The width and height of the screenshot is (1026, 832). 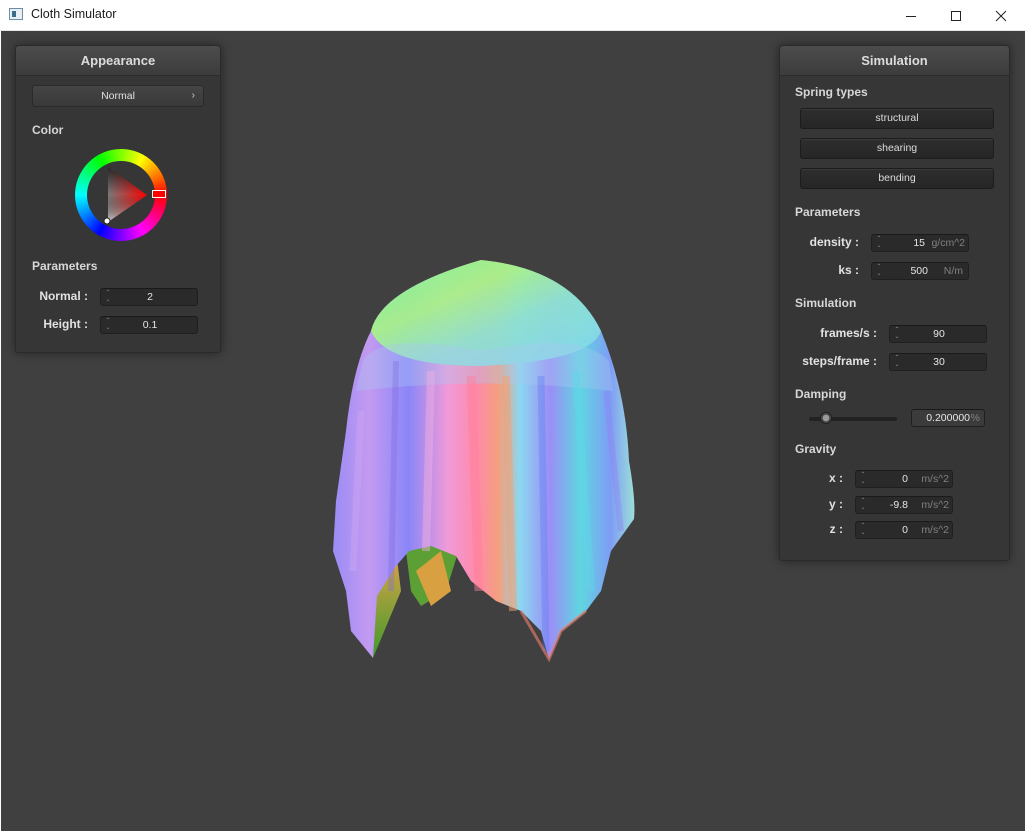 What do you see at coordinates (897, 148) in the screenshot?
I see `shearing-button: shearing` at bounding box center [897, 148].